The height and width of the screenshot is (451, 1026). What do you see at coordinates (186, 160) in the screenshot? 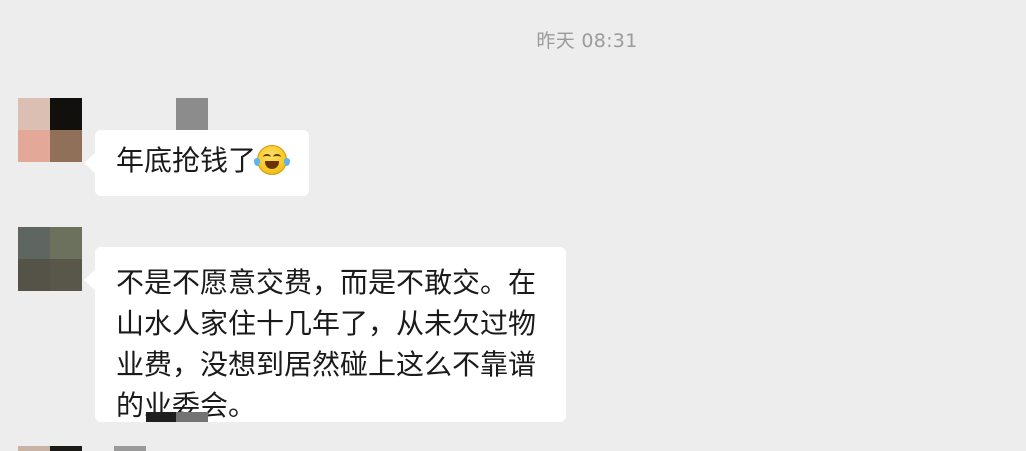
I see `message-text: 年底抢钱了` at bounding box center [186, 160].